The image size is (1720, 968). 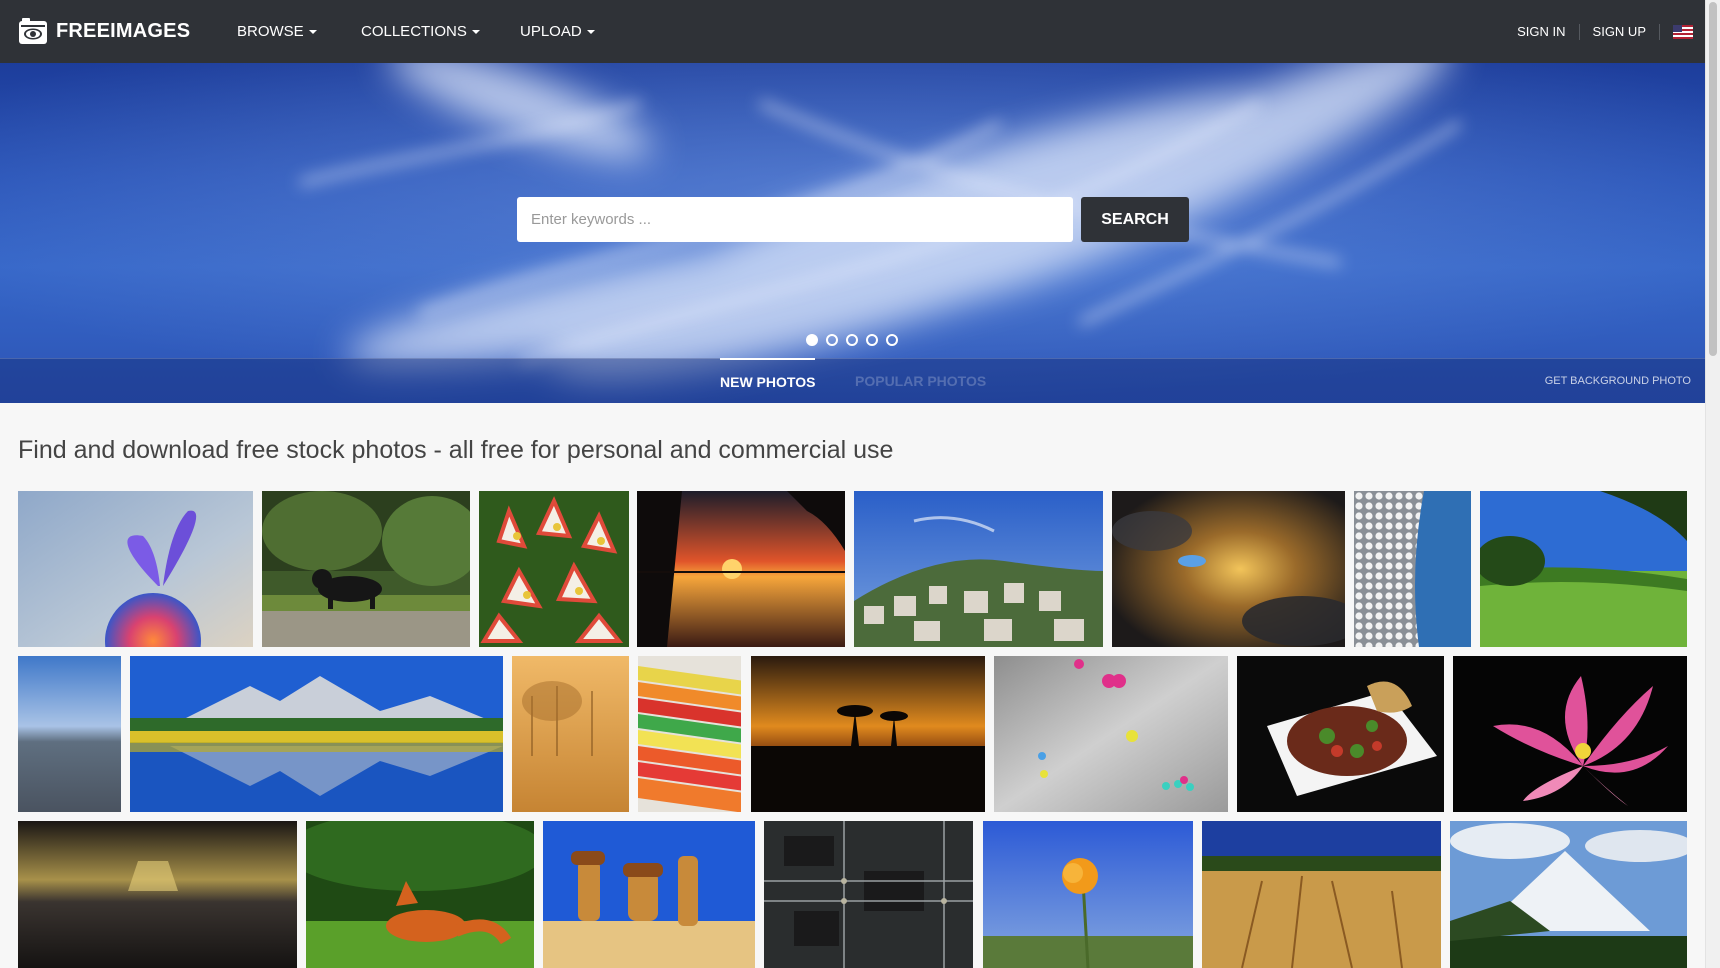 I want to click on photo-thumbnail-snowy-mountain, so click(x=1568, y=894).